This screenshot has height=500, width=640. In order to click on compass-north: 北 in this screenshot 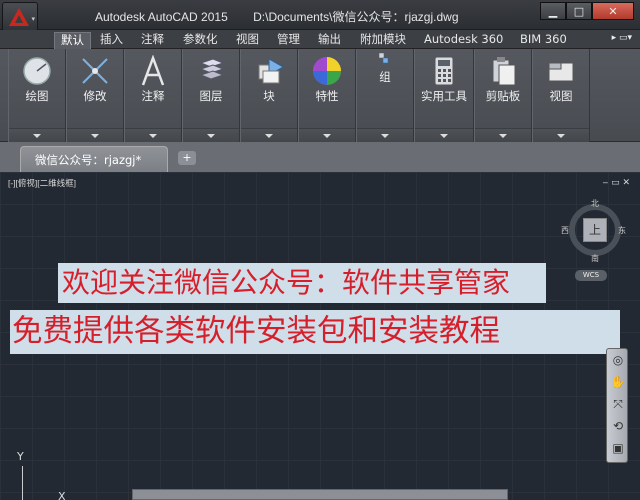, I will do `click(595, 203)`.